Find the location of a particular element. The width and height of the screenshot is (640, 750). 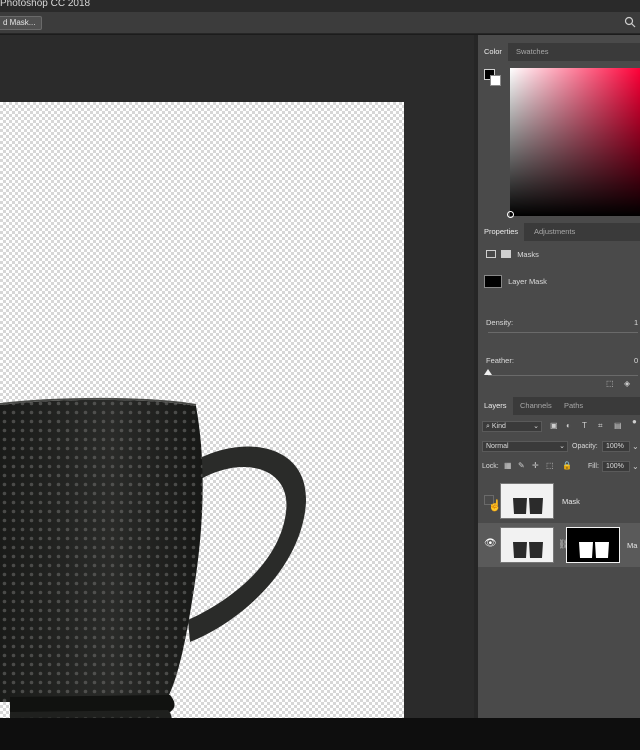

filter-kind-value: Kind is located at coordinates (498, 426).